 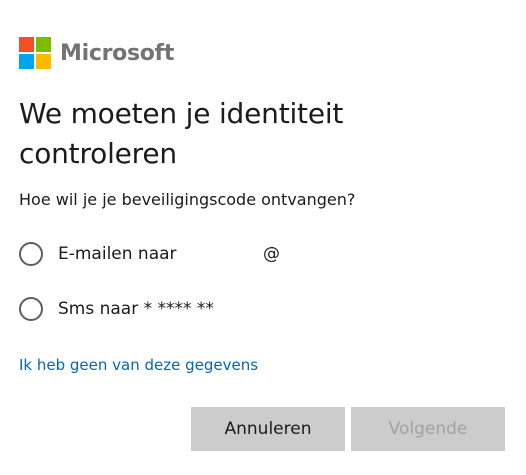 I want to click on sms-radio-button, so click(x=31, y=309).